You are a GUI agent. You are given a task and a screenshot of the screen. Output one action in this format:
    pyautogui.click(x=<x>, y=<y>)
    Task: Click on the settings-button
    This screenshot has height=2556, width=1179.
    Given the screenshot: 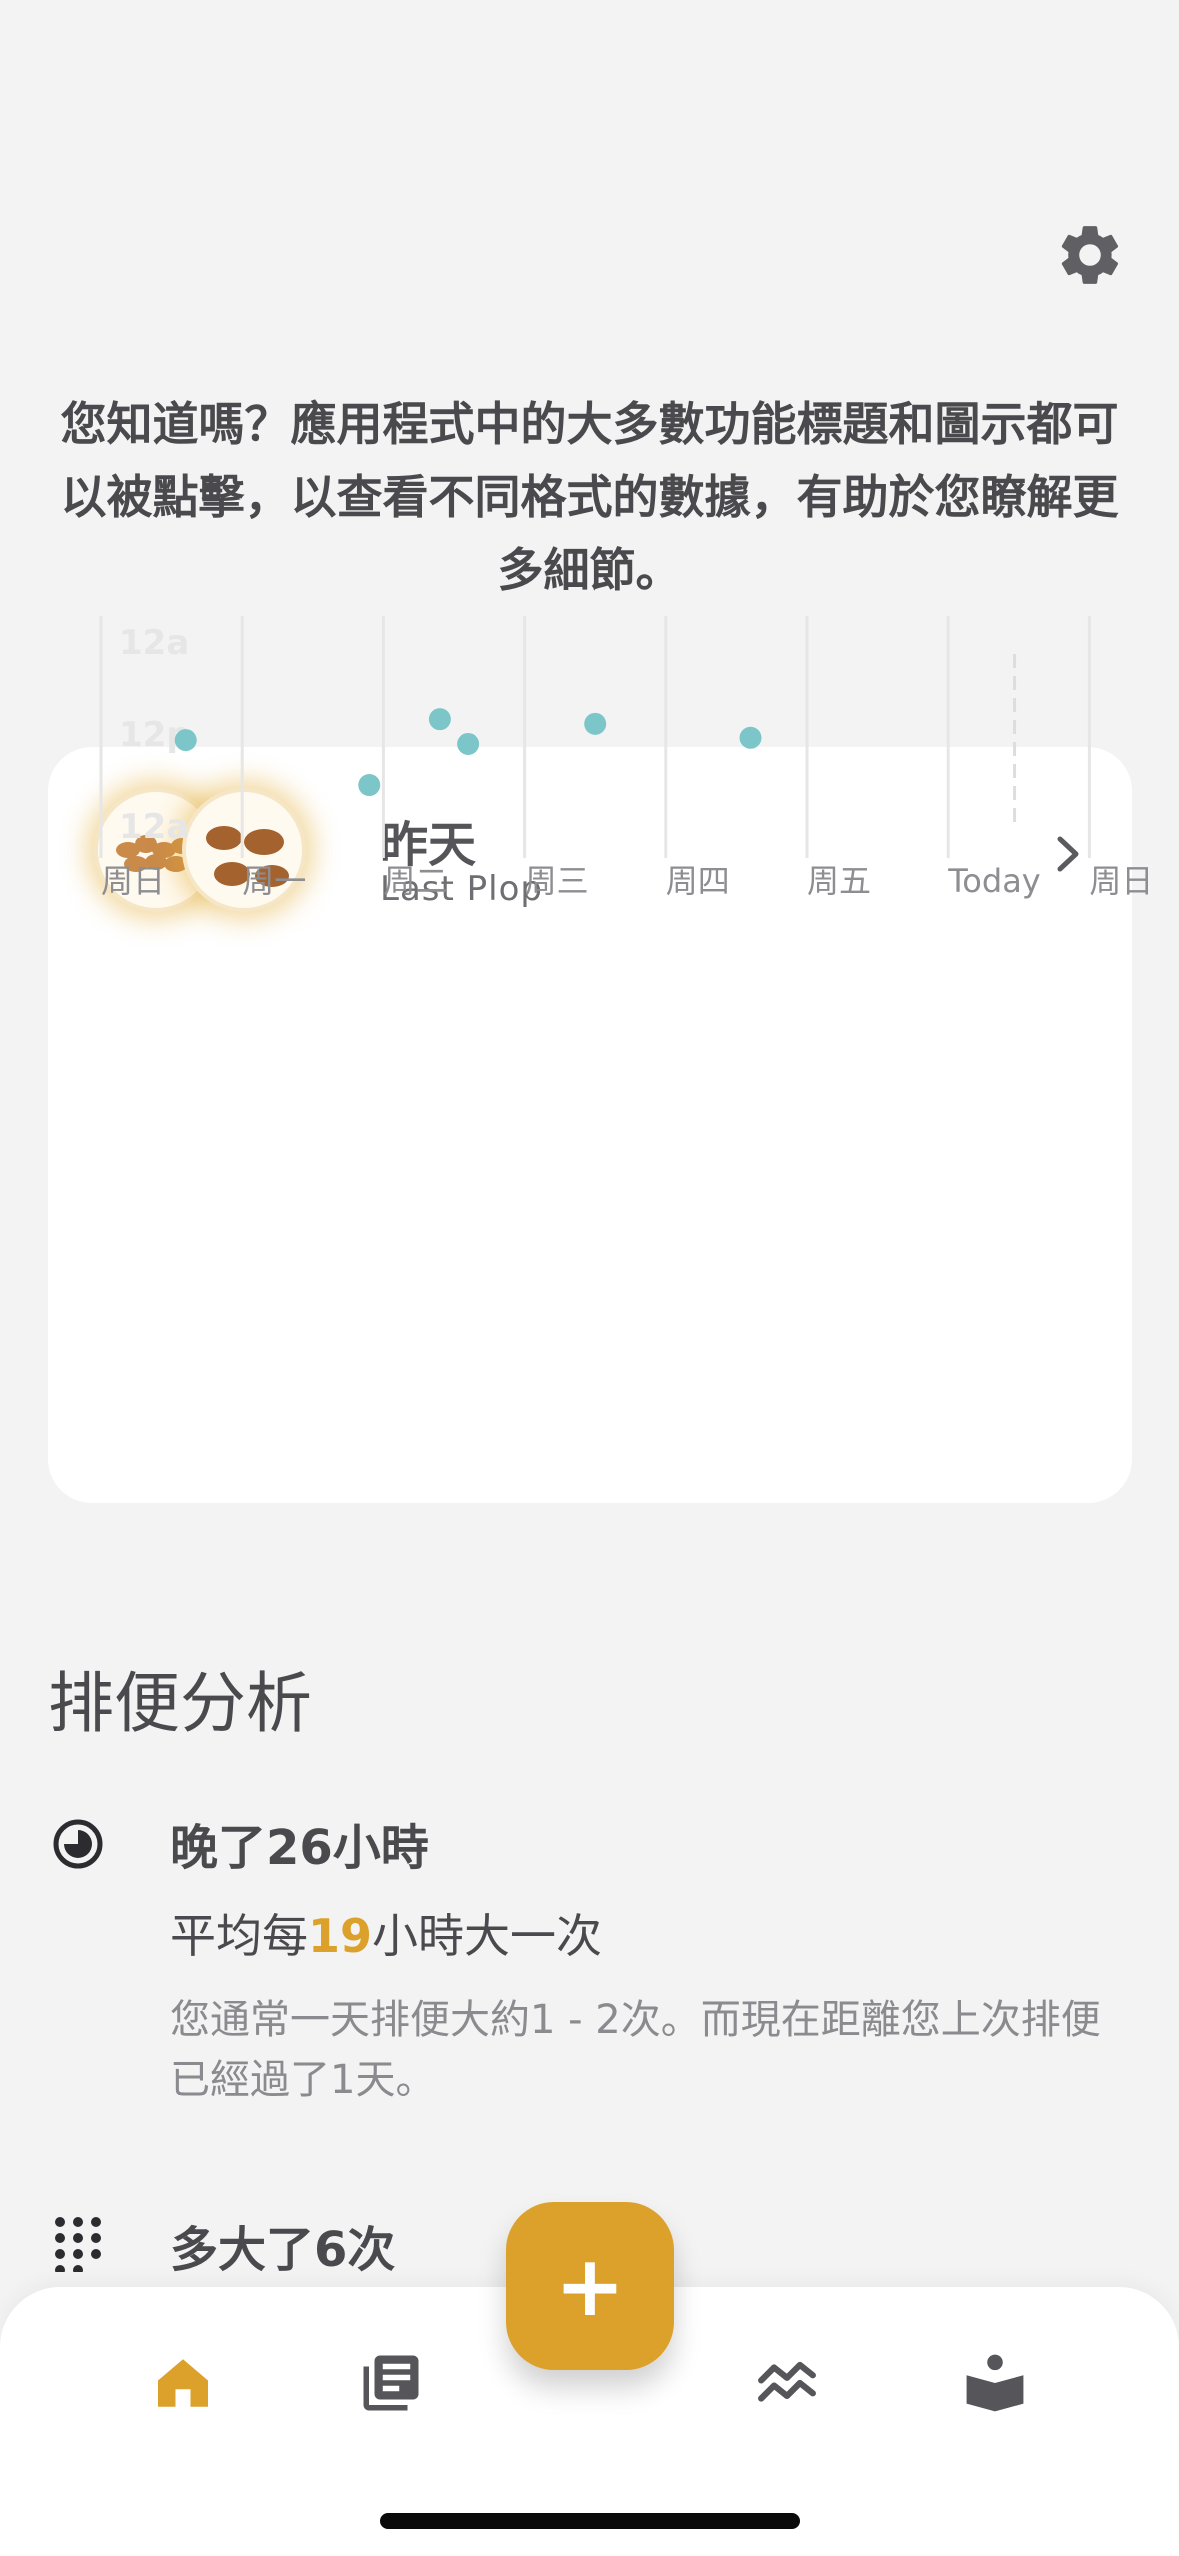 What is the action you would take?
    pyautogui.click(x=1090, y=255)
    